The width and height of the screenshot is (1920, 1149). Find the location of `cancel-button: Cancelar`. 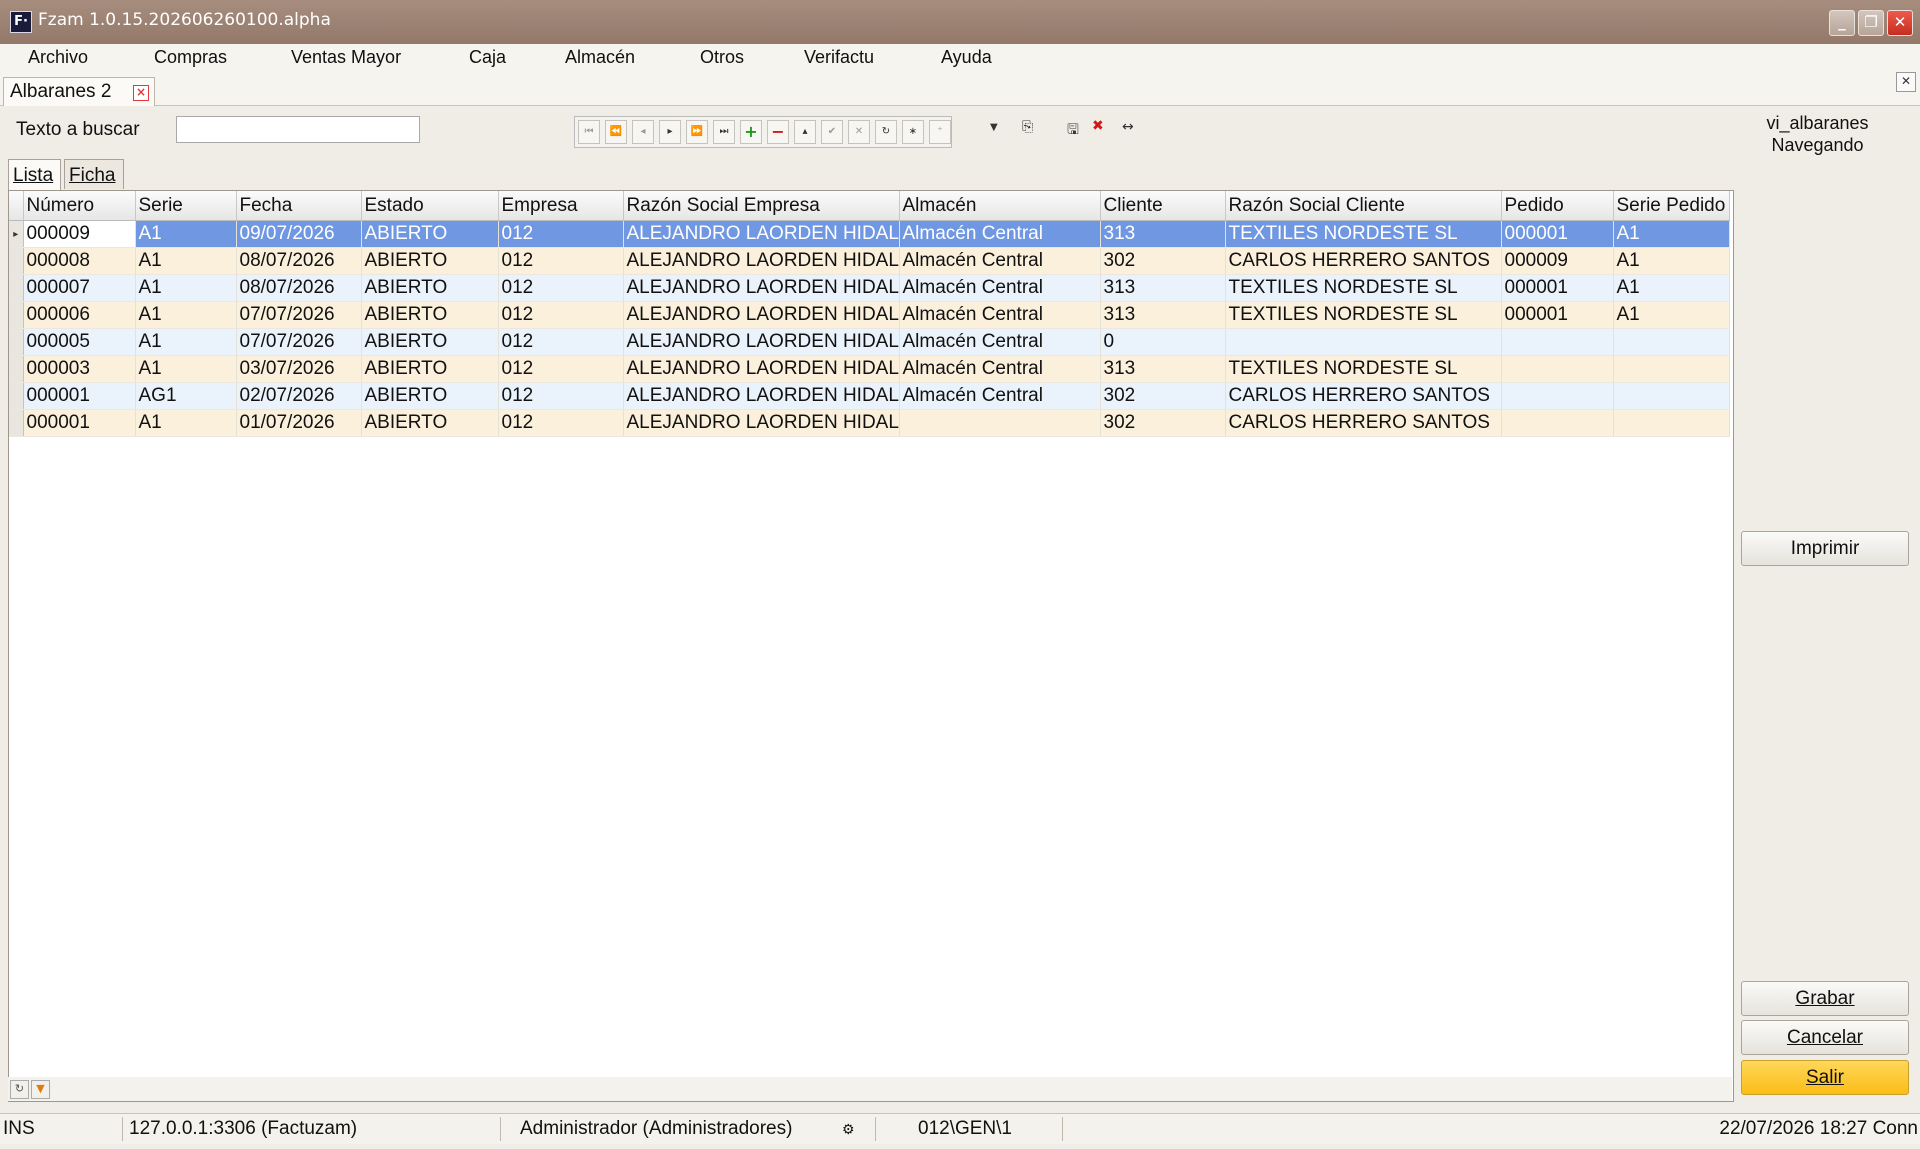

cancel-button: Cancelar is located at coordinates (1825, 1037).